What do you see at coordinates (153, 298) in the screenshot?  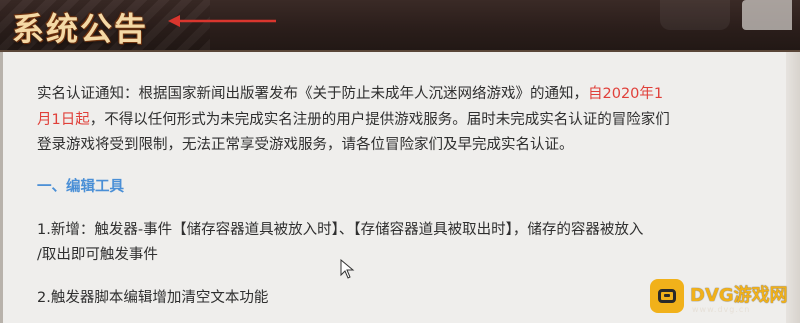 I see `list-item-2: 2.触发器脚本编辑增加清空文本功能` at bounding box center [153, 298].